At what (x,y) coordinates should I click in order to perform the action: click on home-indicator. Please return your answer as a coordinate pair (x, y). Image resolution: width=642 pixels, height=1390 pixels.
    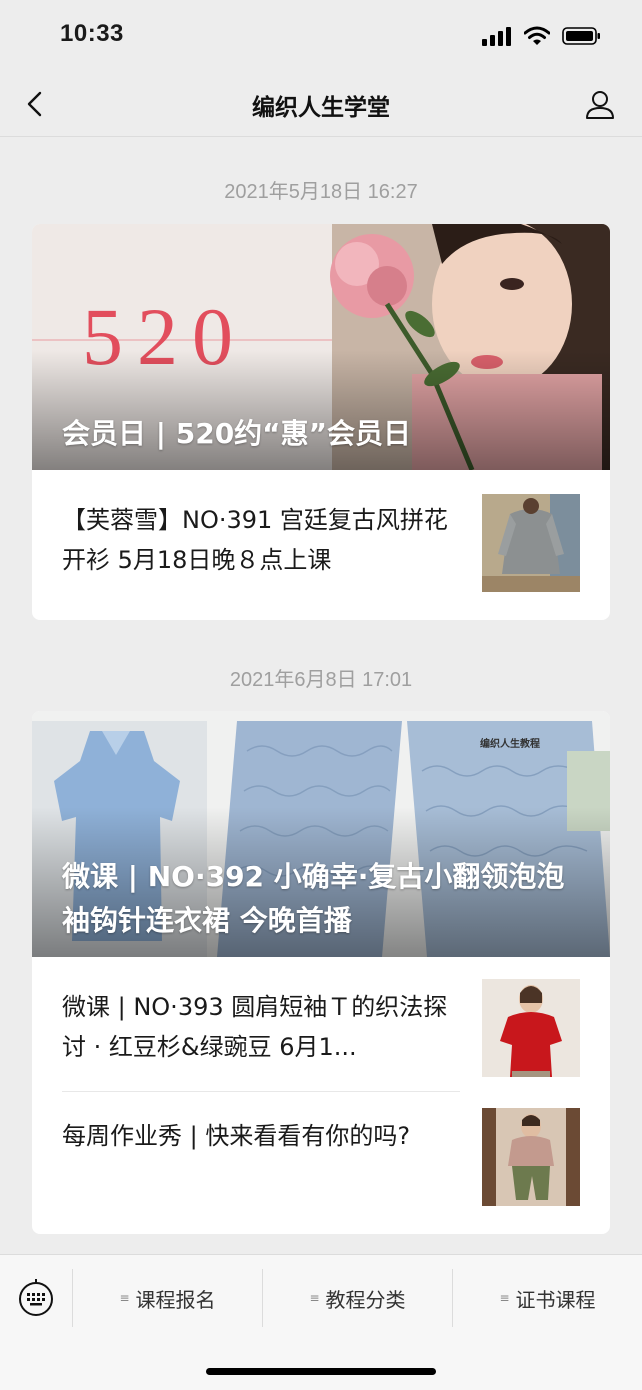
    Looking at the image, I should click on (321, 1371).